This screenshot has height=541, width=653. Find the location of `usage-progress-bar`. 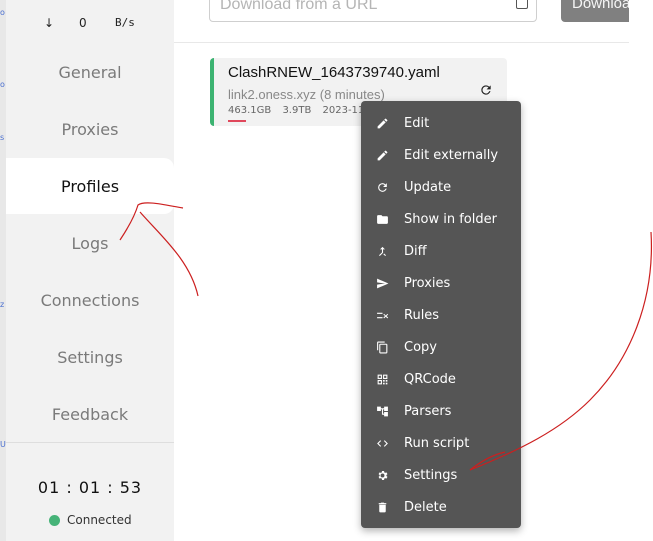

usage-progress-bar is located at coordinates (237, 121).